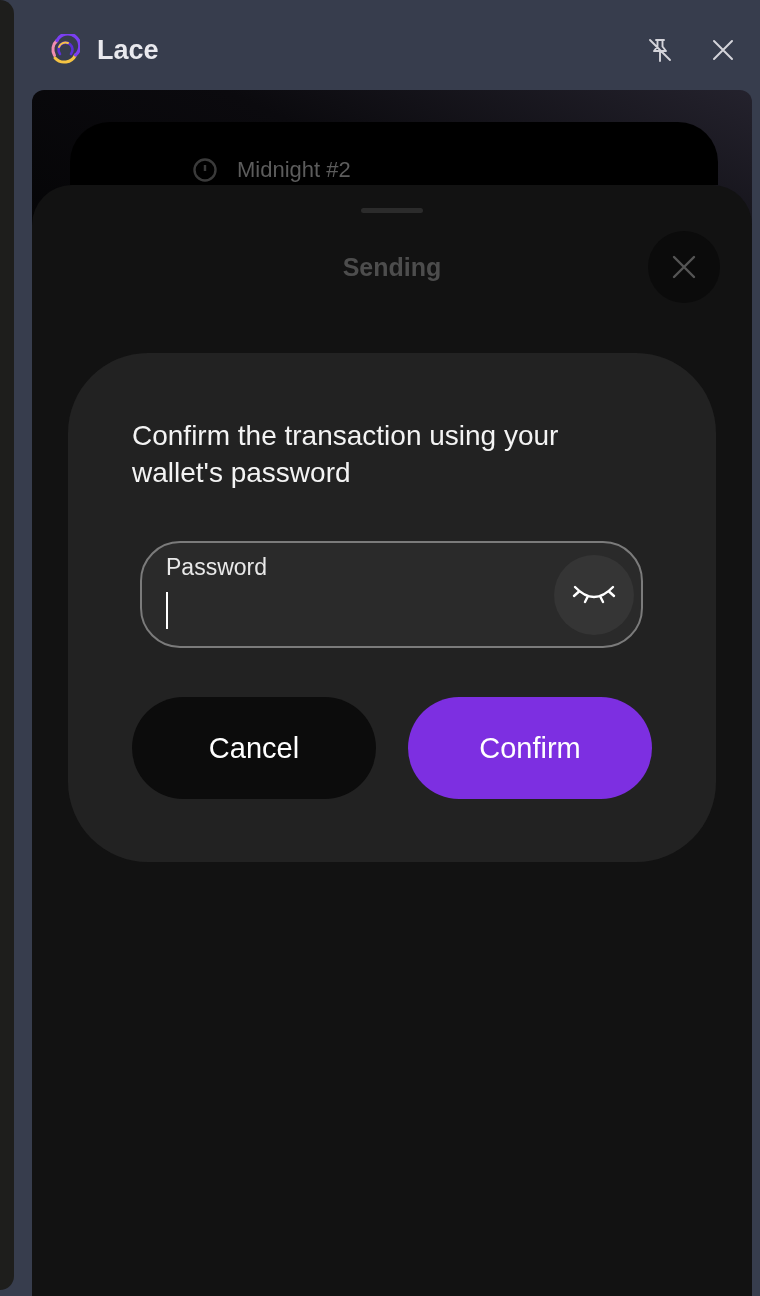 Image resolution: width=760 pixels, height=1296 pixels. What do you see at coordinates (128, 50) in the screenshot?
I see `window-title: Lace` at bounding box center [128, 50].